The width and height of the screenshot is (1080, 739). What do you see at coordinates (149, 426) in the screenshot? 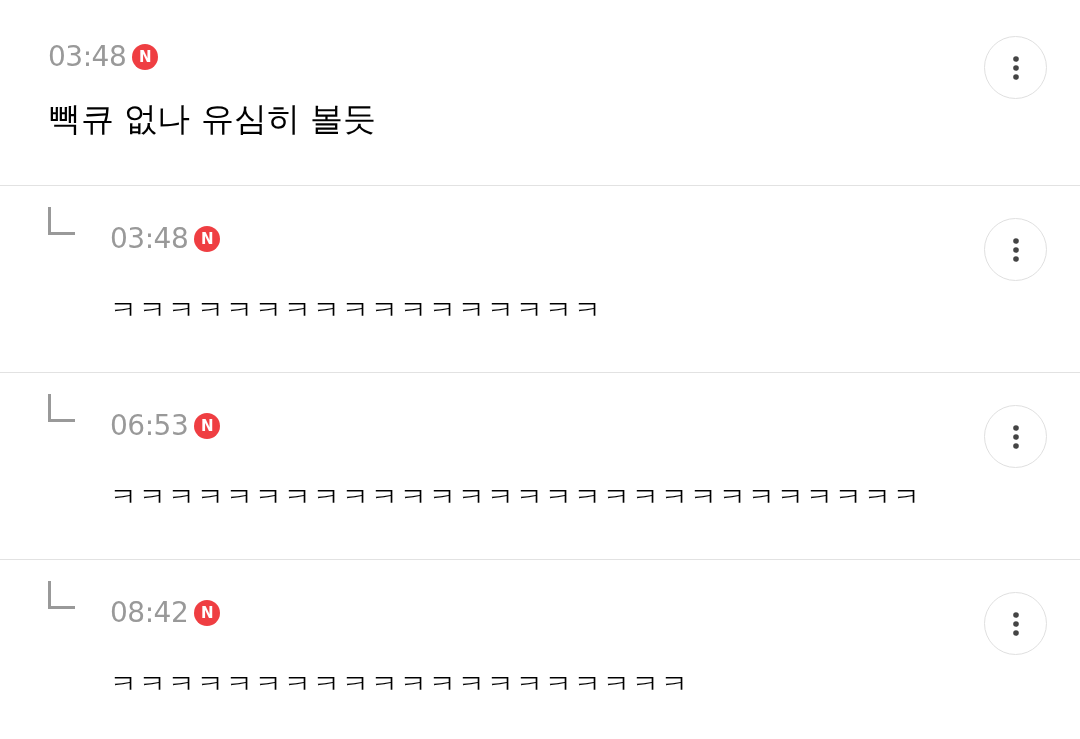
I see `comment-time: 06:53` at bounding box center [149, 426].